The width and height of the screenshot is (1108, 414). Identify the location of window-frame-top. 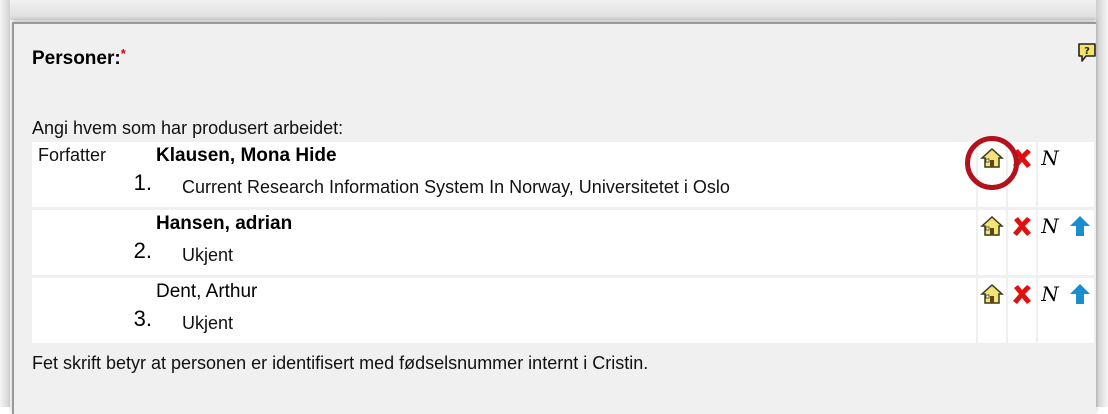
(554, 10).